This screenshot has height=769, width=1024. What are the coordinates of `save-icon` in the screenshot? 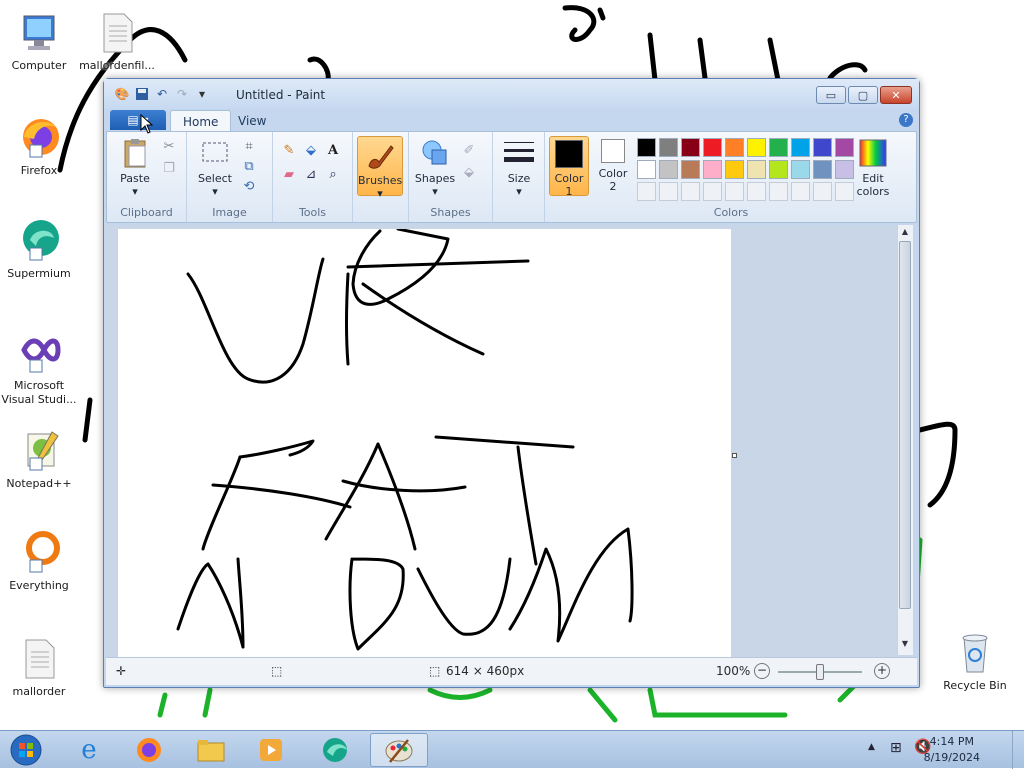 It's located at (142, 94).